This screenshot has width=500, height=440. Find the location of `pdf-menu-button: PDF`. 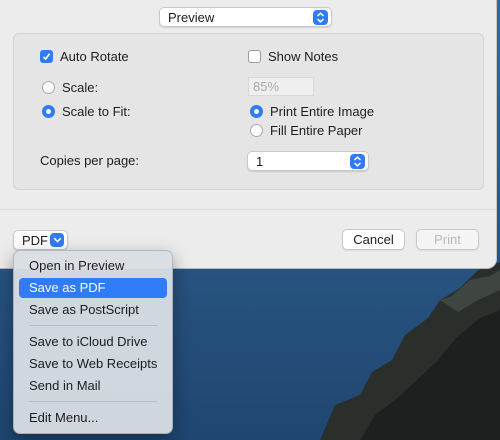

pdf-menu-button: PDF is located at coordinates (40, 240).